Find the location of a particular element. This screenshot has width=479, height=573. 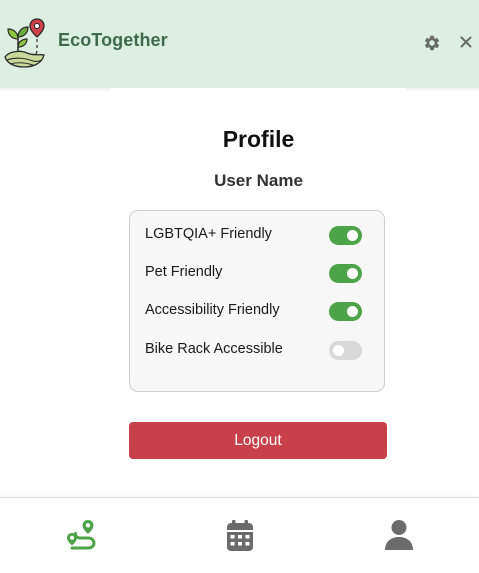

app-brand-name: EcoTogether is located at coordinates (113, 40).